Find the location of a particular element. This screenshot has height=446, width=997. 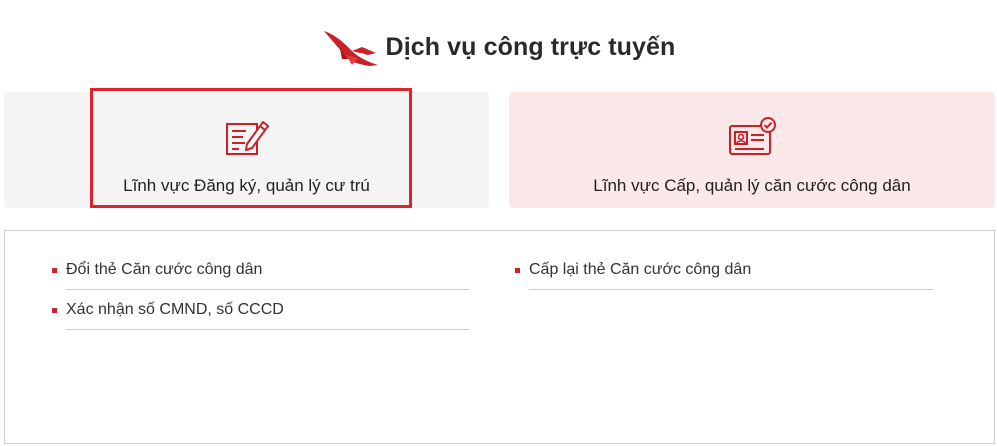

card-label: Lĩnh vực Cấp, quản lý căn cước công dân is located at coordinates (752, 185).